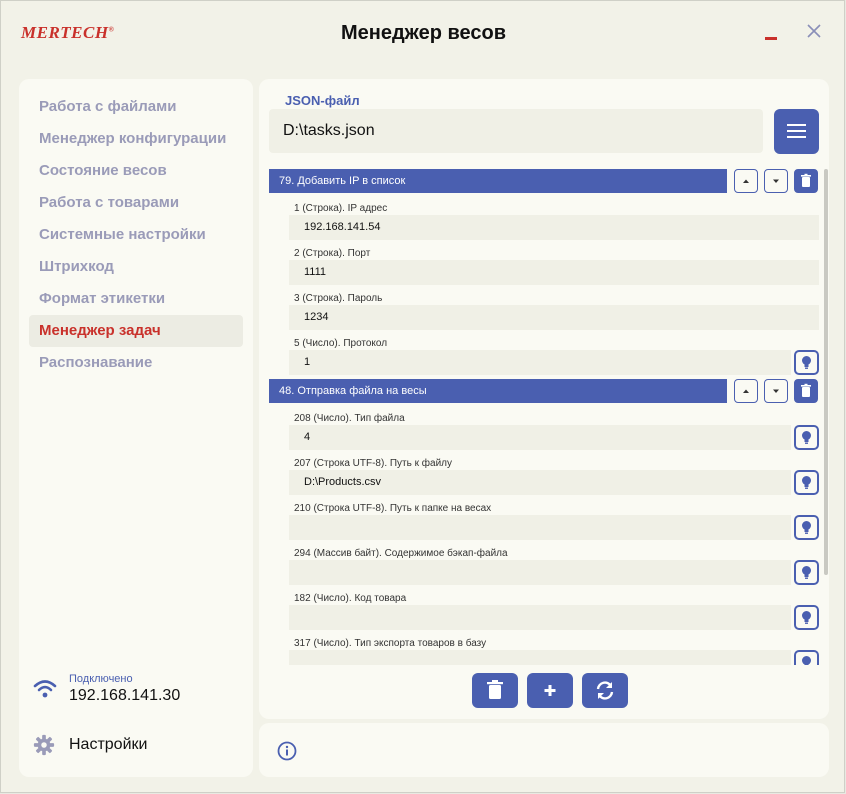 The width and height of the screenshot is (846, 794). I want to click on task-header: 48. Отправка файла на весы, so click(498, 391).